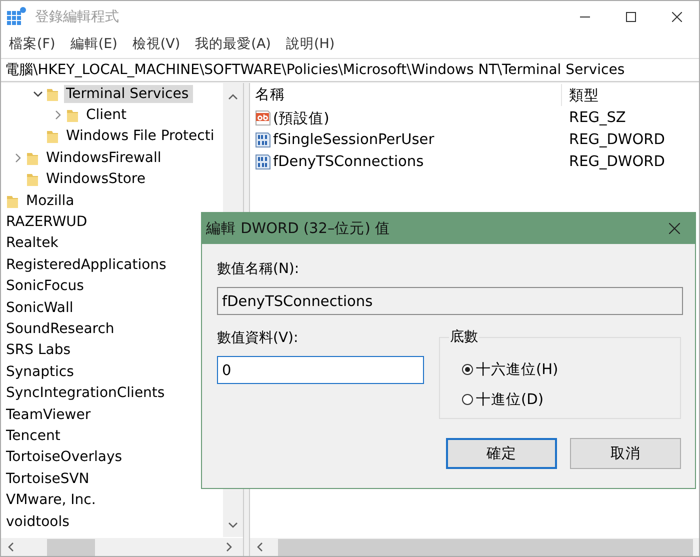 This screenshot has height=557, width=700. What do you see at coordinates (49, 479) in the screenshot?
I see `tree-item: TortoiseSVN` at bounding box center [49, 479].